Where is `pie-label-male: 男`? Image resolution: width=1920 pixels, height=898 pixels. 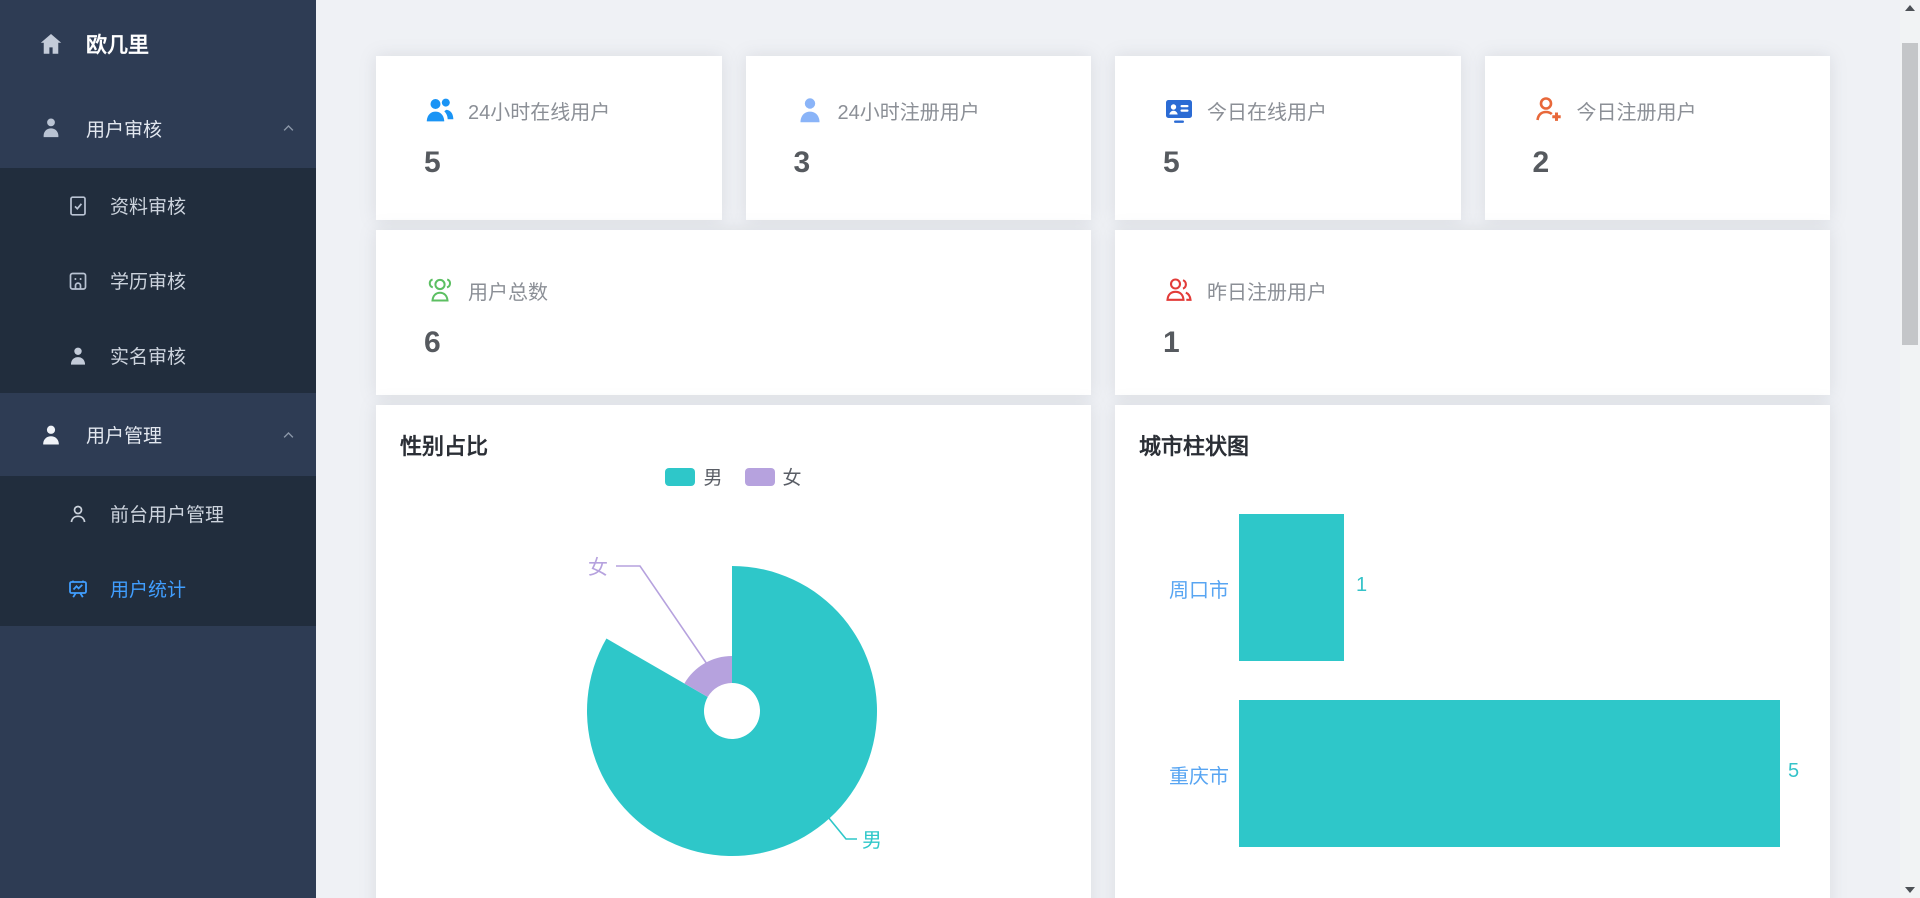
pie-label-male: 男 is located at coordinates (872, 841).